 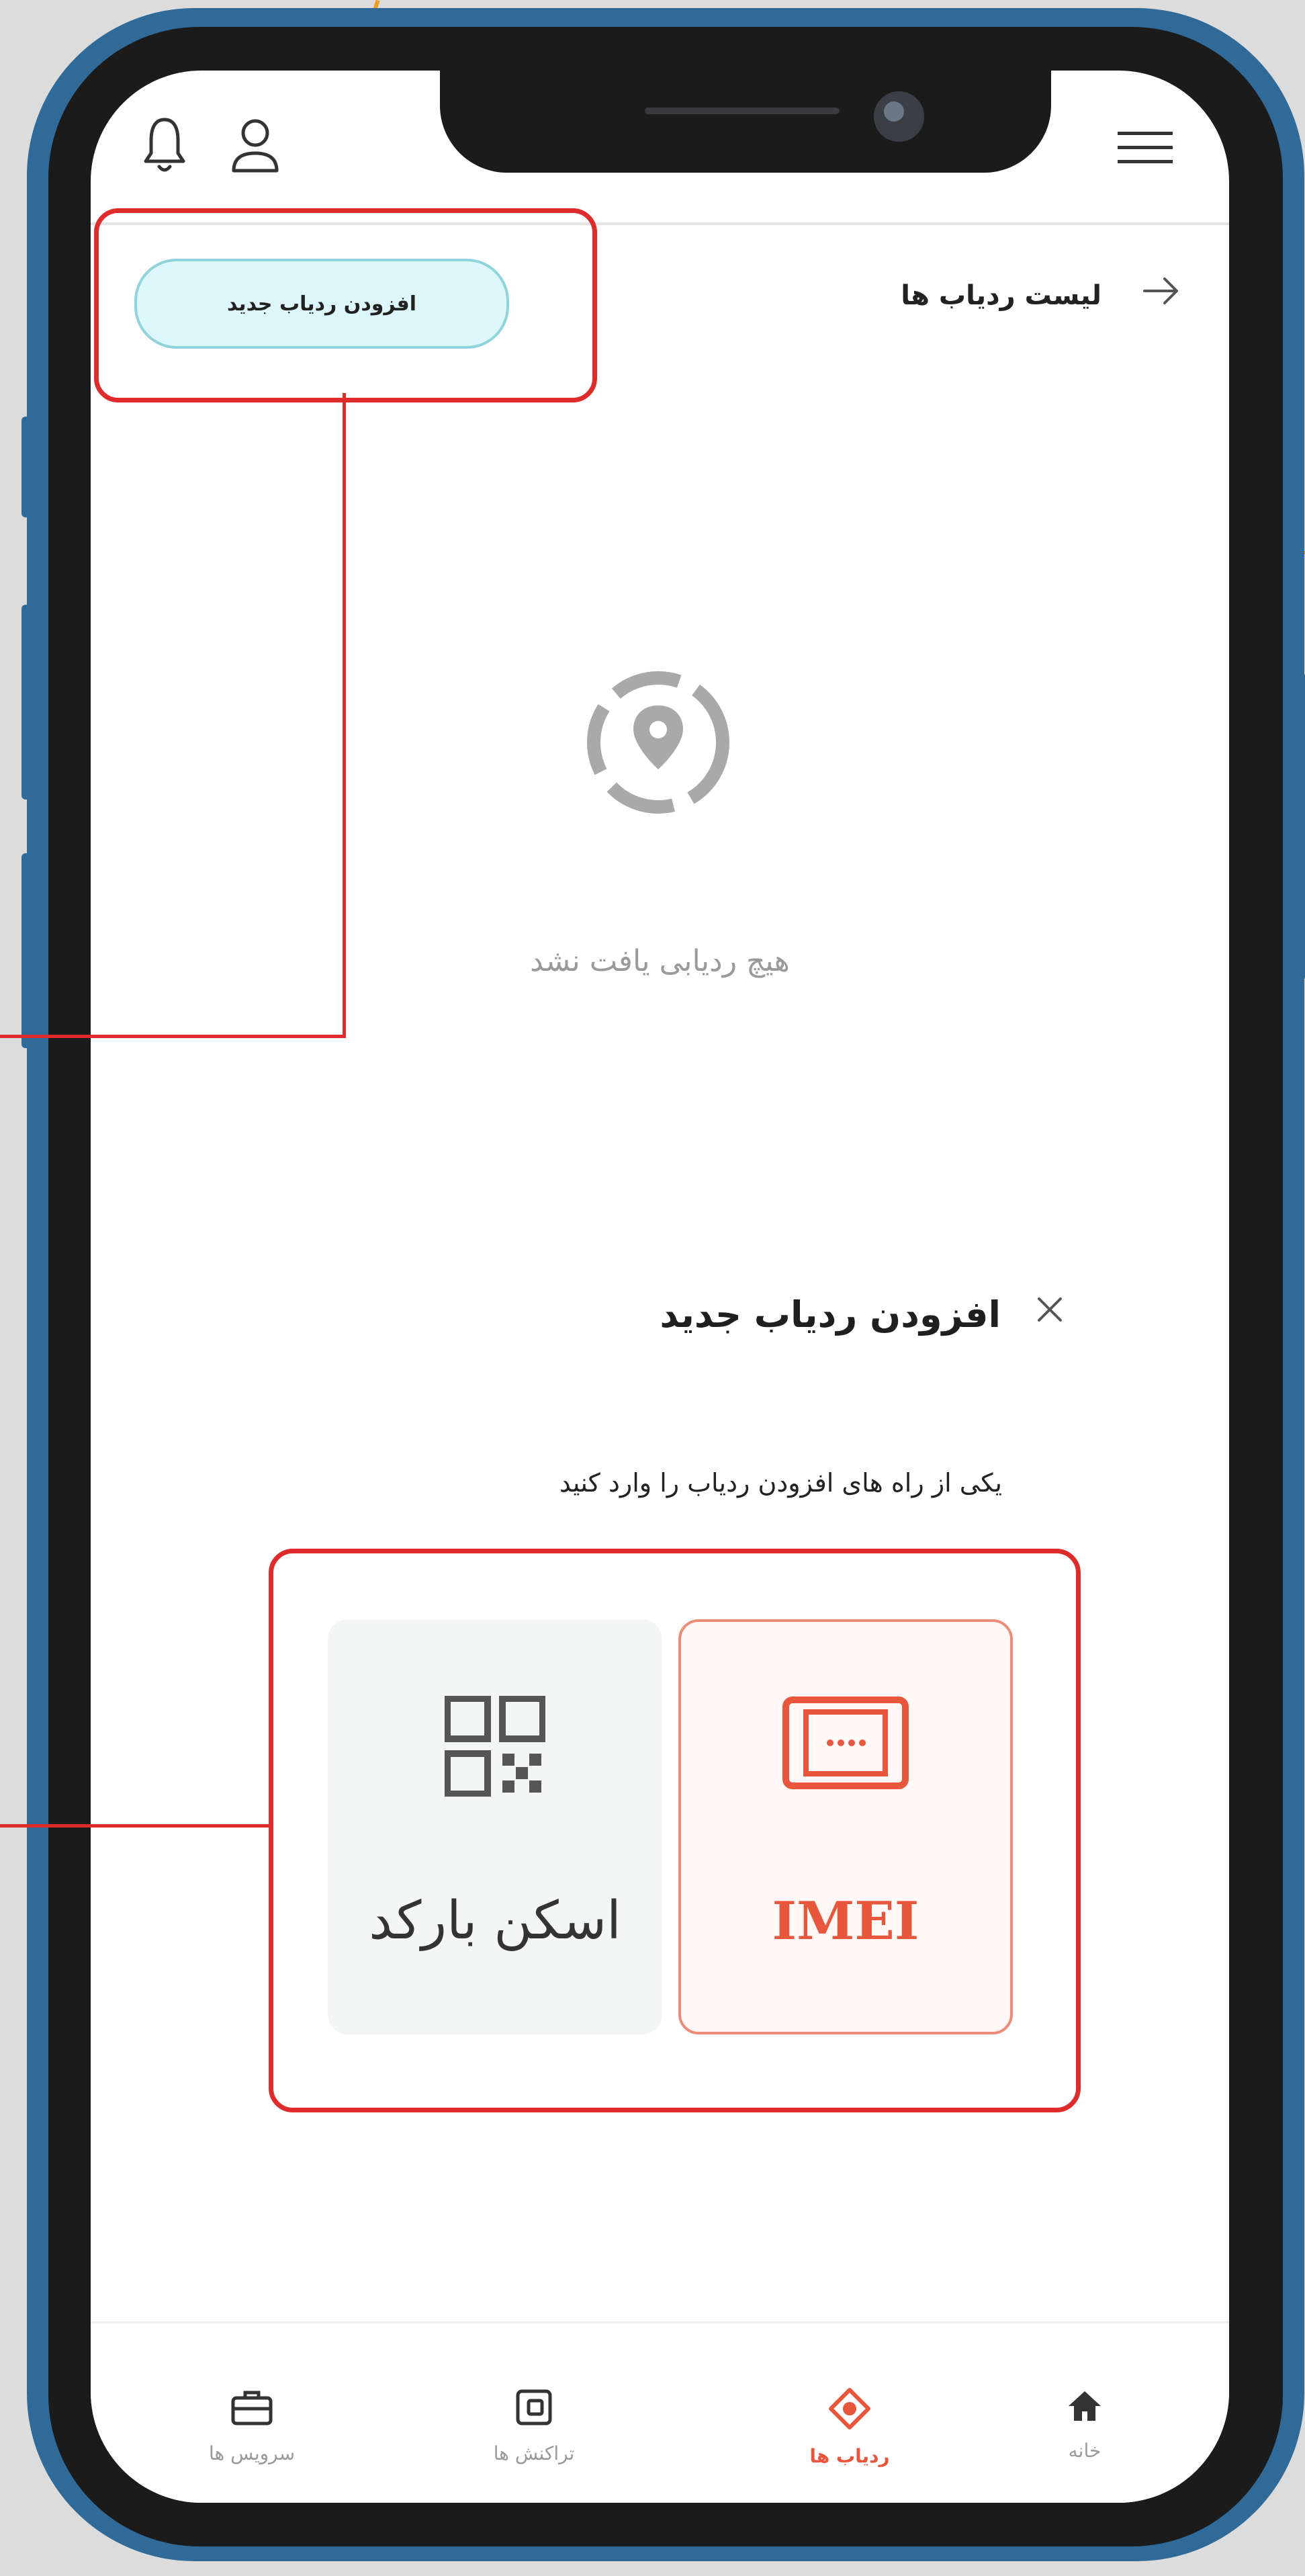 I want to click on nav-label: سرویس ها, so click(x=252, y=2453).